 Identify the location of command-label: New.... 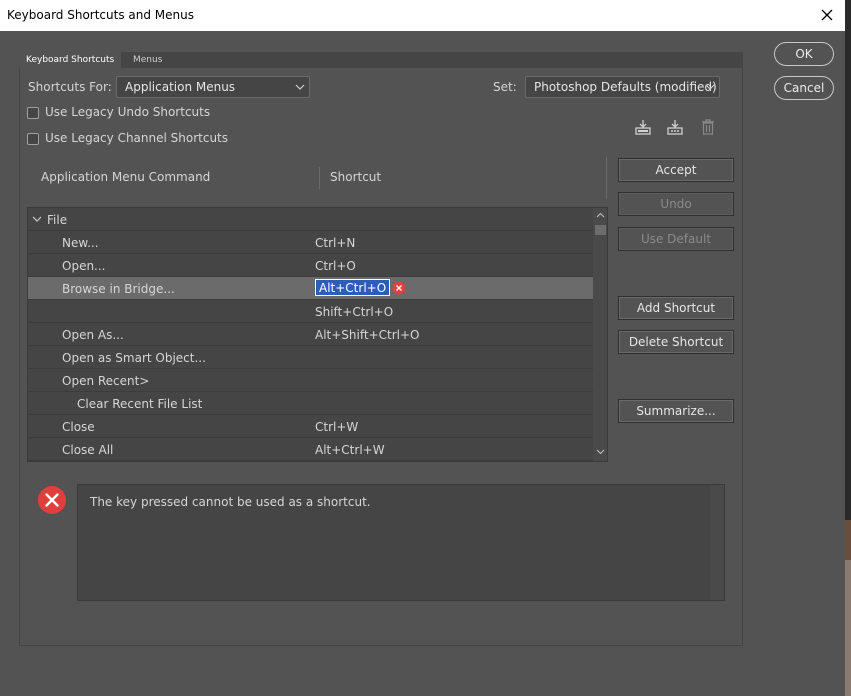
(80, 243).